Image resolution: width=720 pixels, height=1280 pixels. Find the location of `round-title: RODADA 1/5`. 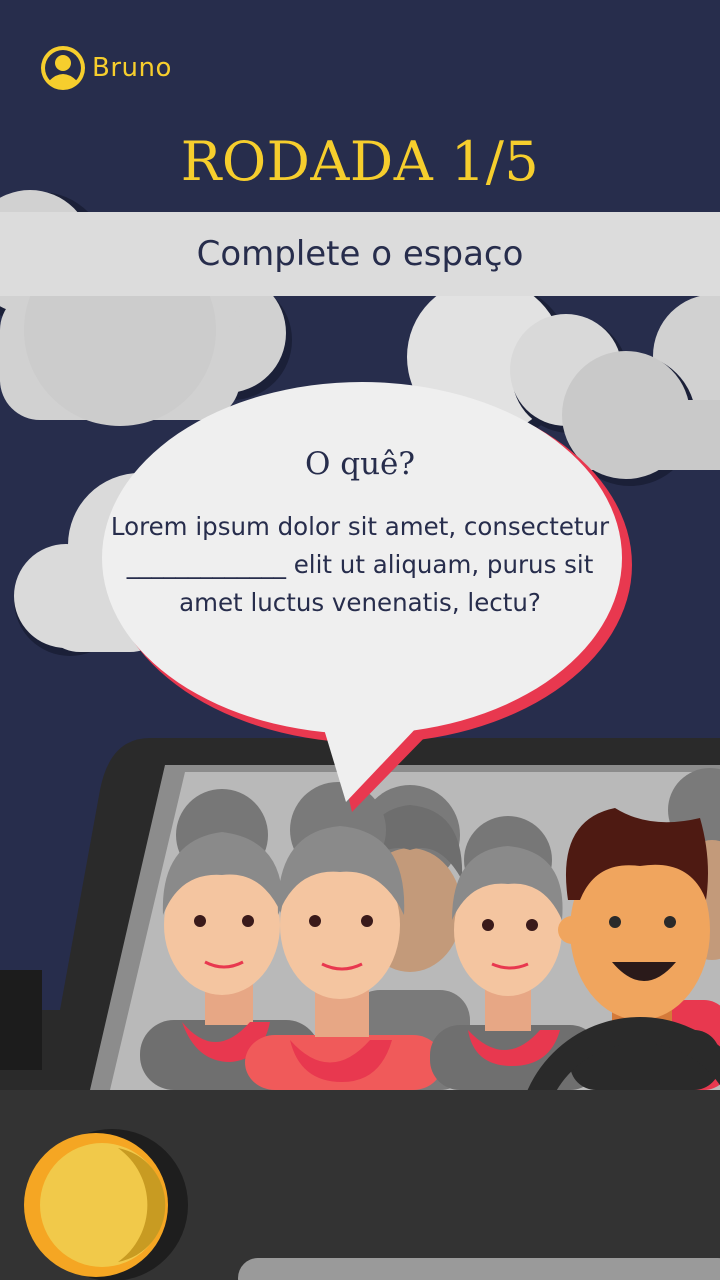

round-title: RODADA 1/5 is located at coordinates (360, 161).